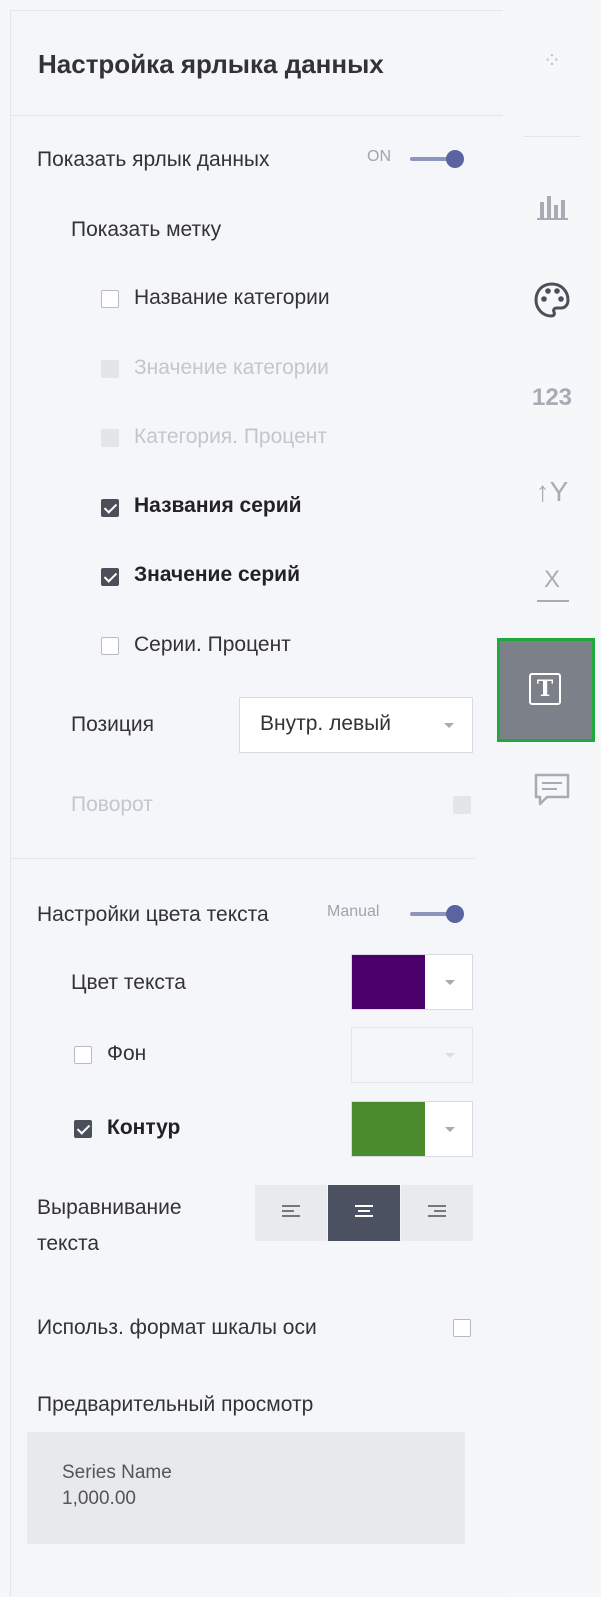 This screenshot has height=1597, width=601. What do you see at coordinates (212, 644) in the screenshot?
I see `option-label: Серии. Процент` at bounding box center [212, 644].